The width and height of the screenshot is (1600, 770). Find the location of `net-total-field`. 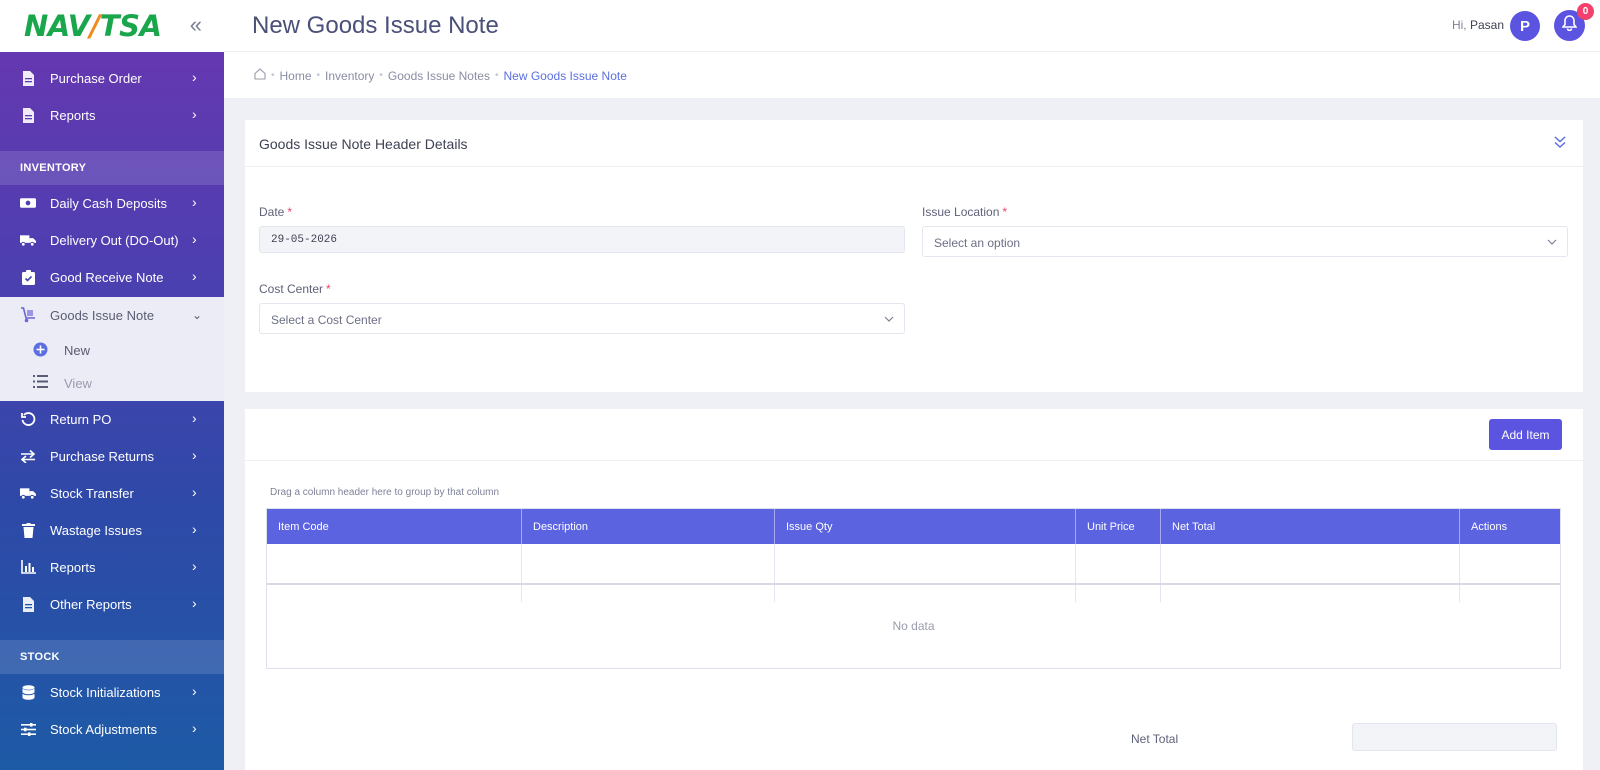

net-total-field is located at coordinates (1454, 737).